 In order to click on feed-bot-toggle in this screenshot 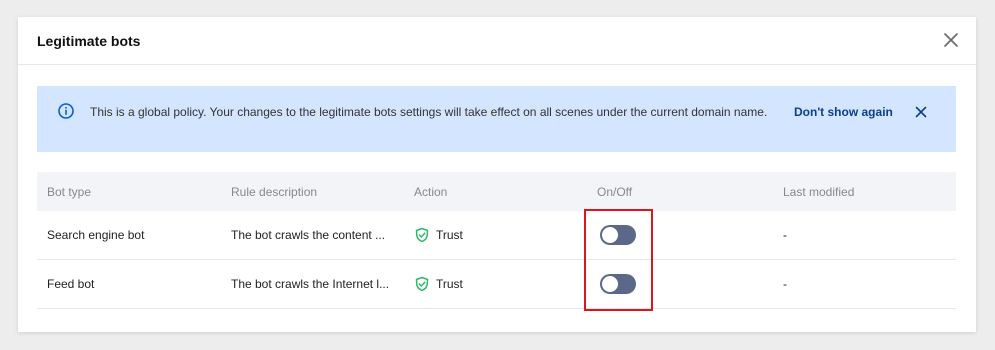, I will do `click(618, 284)`.